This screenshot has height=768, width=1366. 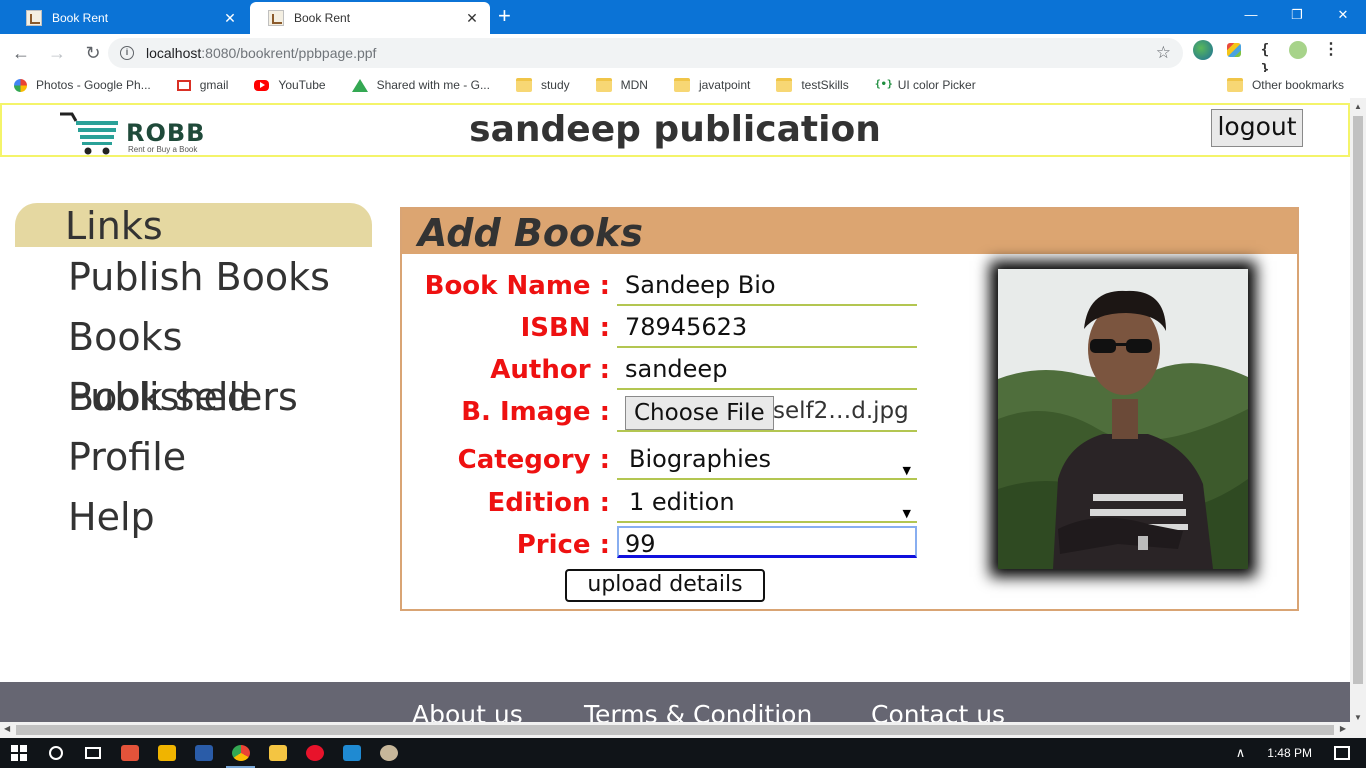 I want to click on scroll-down-arrow-icon: ▼, so click(x=1358, y=717).